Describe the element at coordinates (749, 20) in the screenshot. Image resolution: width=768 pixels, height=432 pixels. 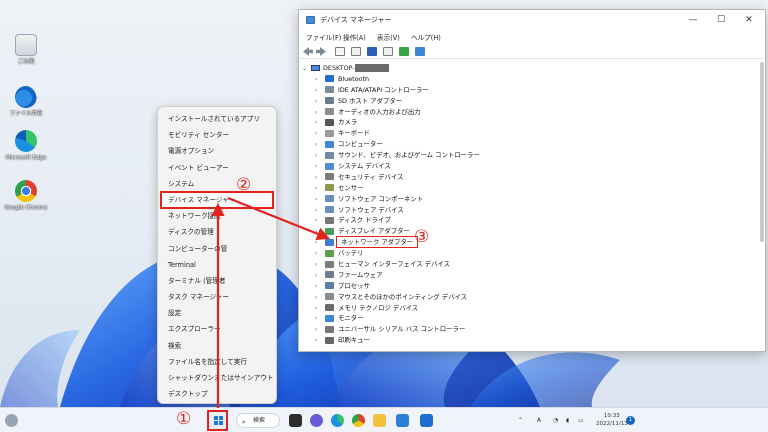
I see `close-button: ✕` at that location.